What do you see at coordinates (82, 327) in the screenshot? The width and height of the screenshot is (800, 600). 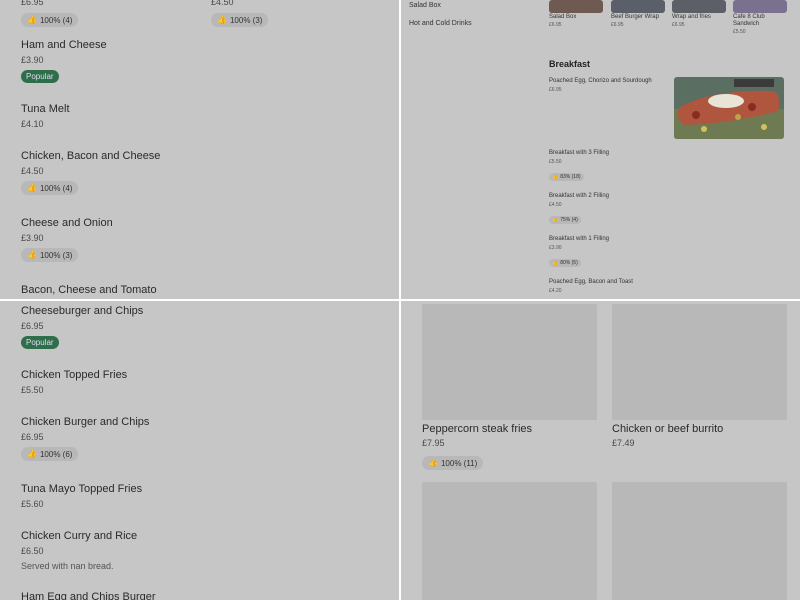 I see `menu-item: Cheeseburger and Chips £6.95 Popular` at bounding box center [82, 327].